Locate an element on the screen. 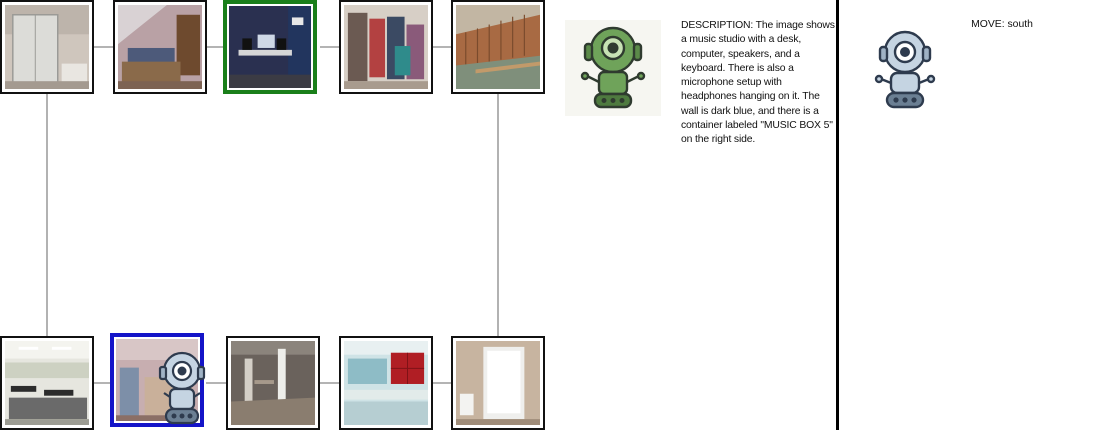  room-bedroom-pastel is located at coordinates (158, 380).